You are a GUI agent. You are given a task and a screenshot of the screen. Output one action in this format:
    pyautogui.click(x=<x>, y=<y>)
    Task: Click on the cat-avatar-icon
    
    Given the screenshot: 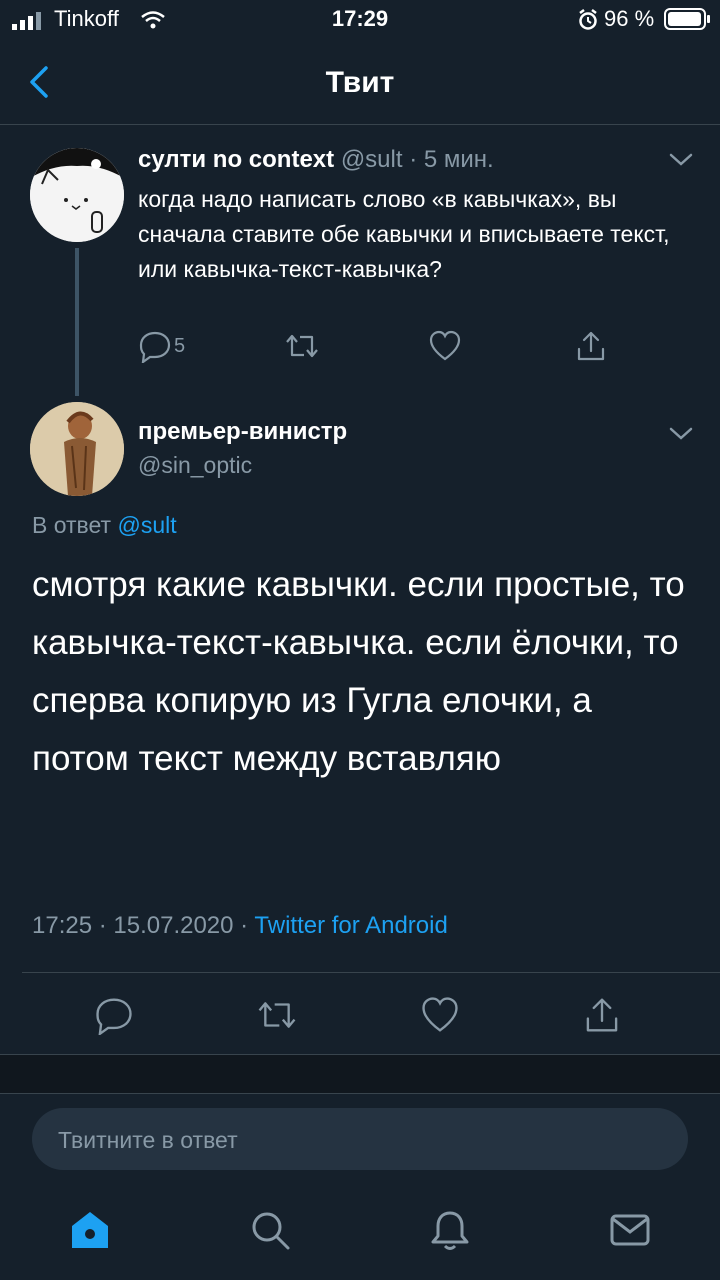 What is the action you would take?
    pyautogui.click(x=77, y=195)
    